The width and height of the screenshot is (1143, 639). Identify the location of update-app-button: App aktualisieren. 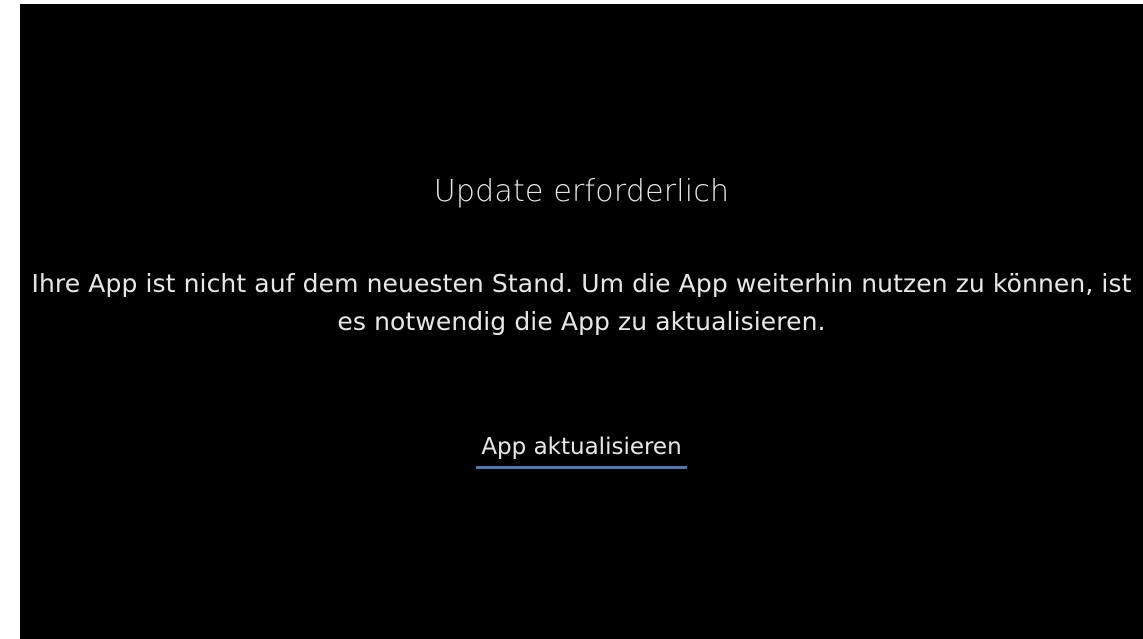
(581, 450).